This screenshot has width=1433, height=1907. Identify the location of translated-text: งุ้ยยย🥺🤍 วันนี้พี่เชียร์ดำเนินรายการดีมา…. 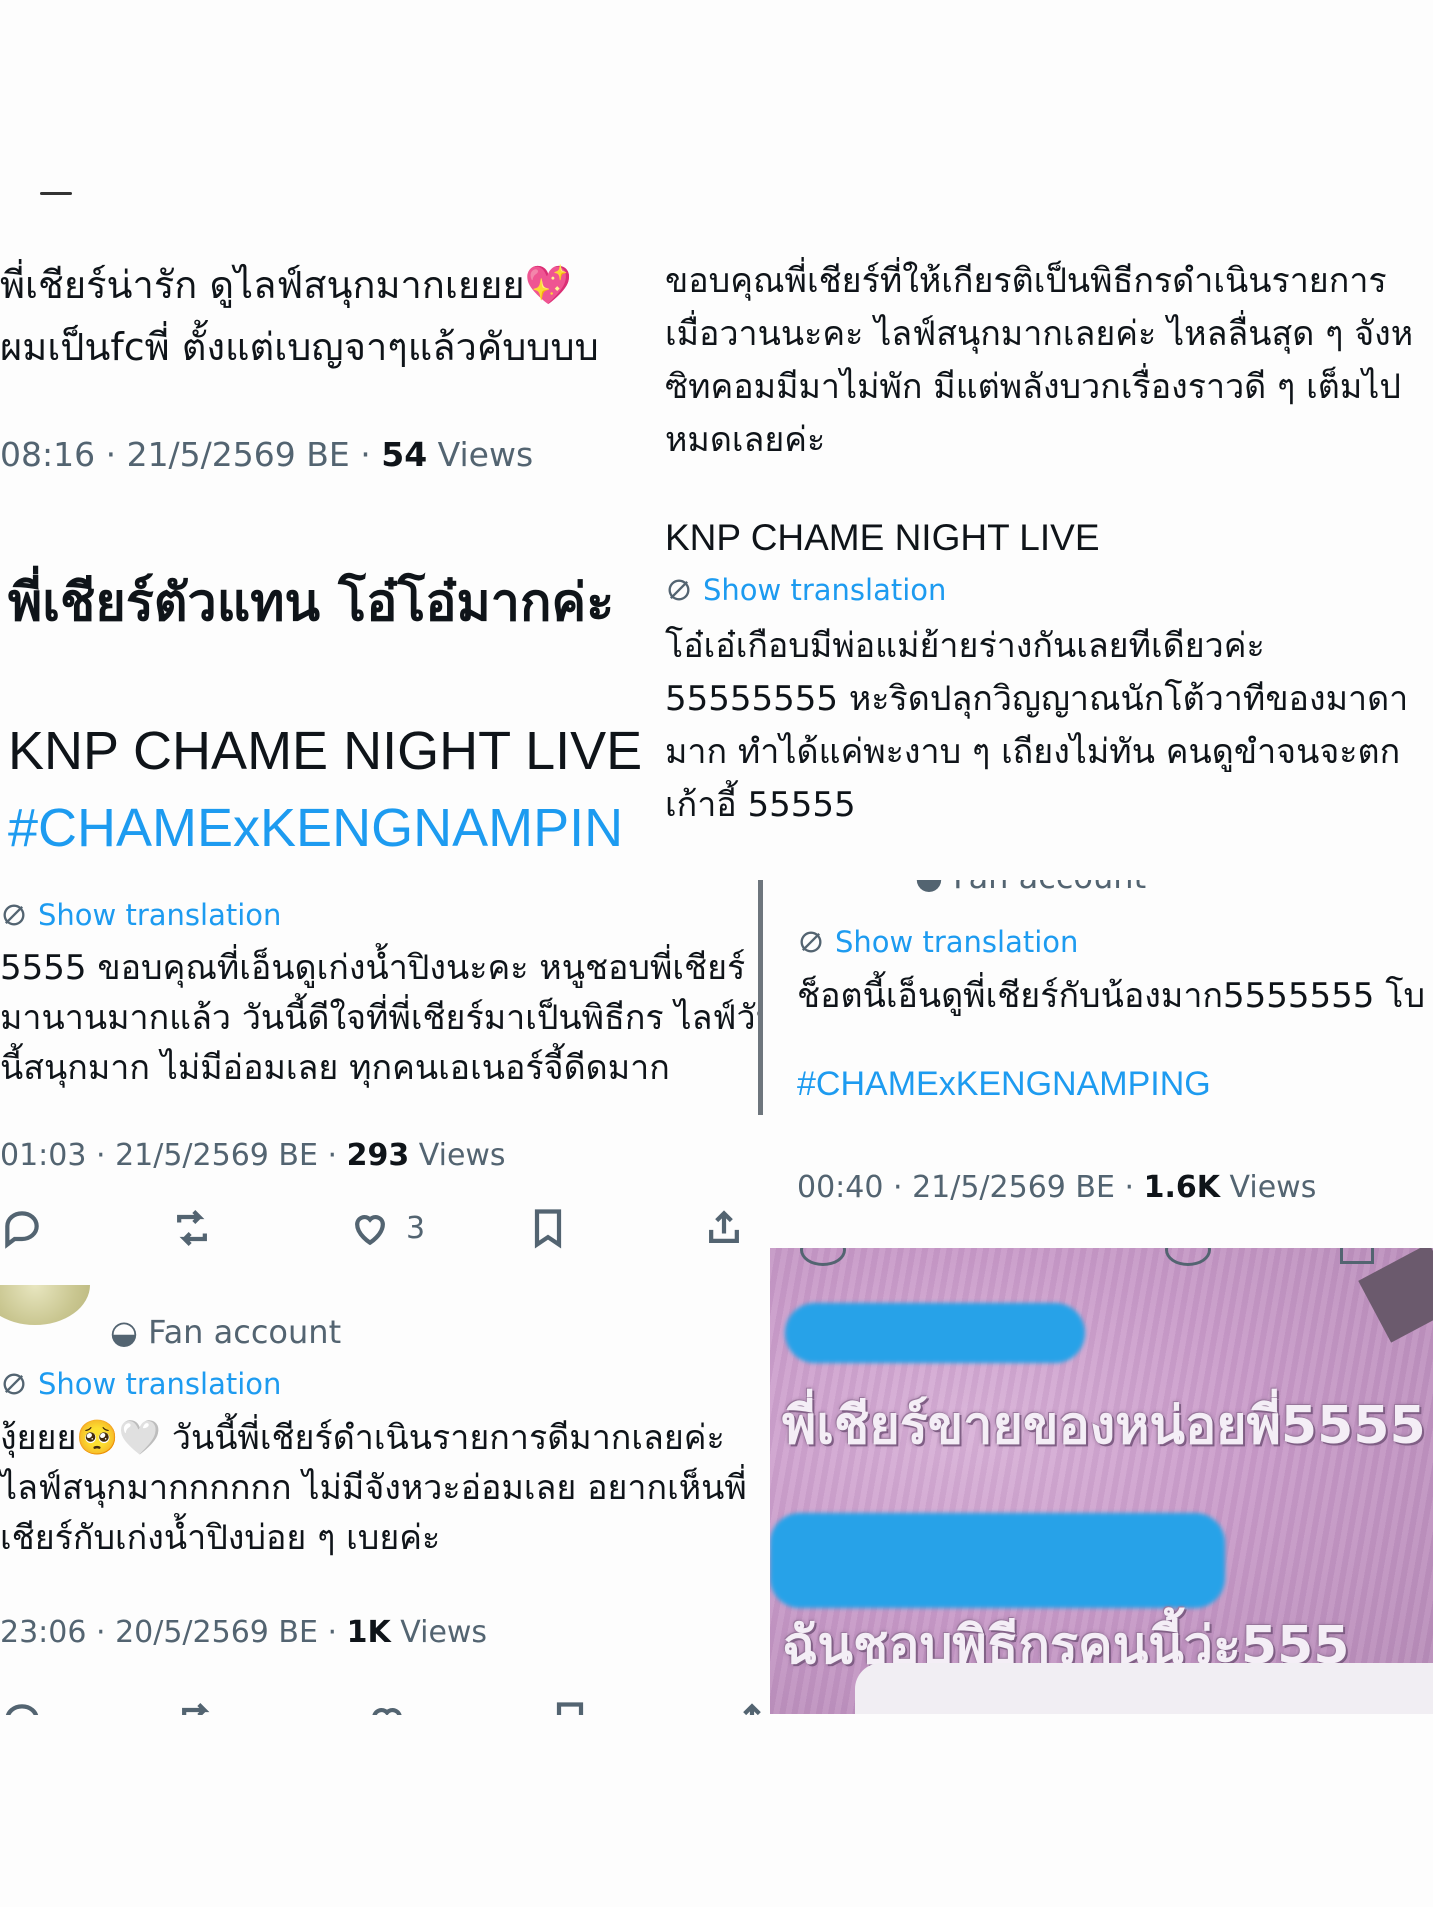
(362, 1438).